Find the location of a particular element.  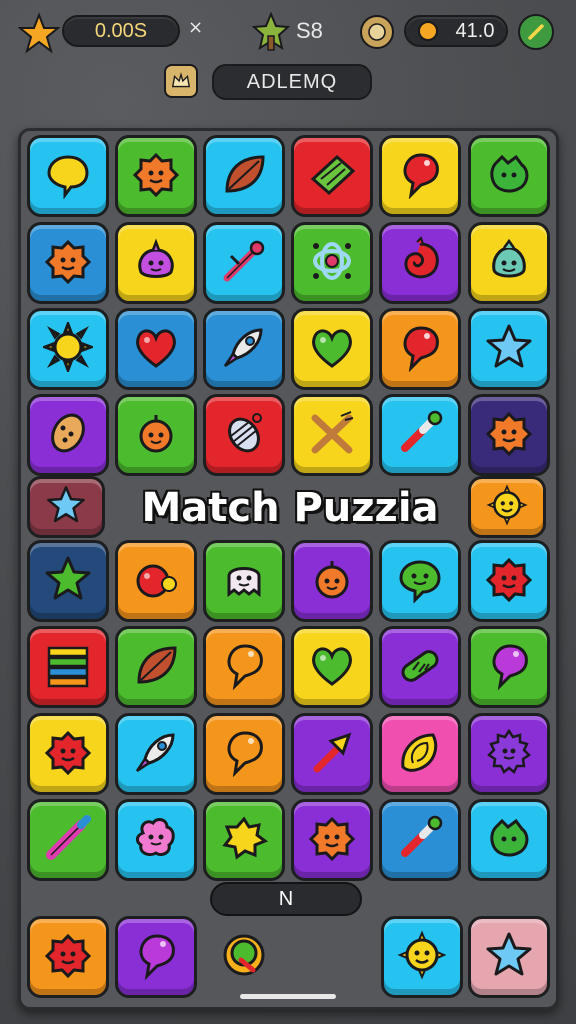

tile-r6-c4 is located at coordinates (420, 667).